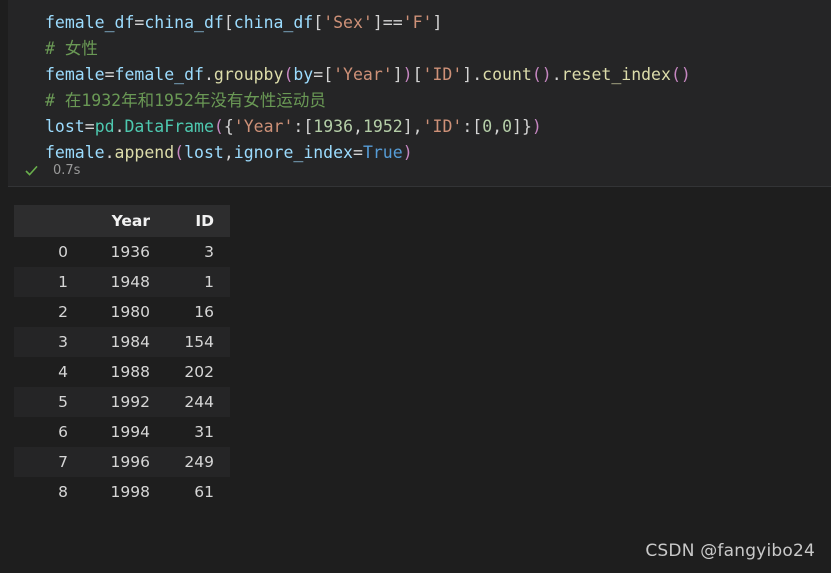 The width and height of the screenshot is (831, 573). I want to click on table-row: 0 1936 3, so click(122, 252).